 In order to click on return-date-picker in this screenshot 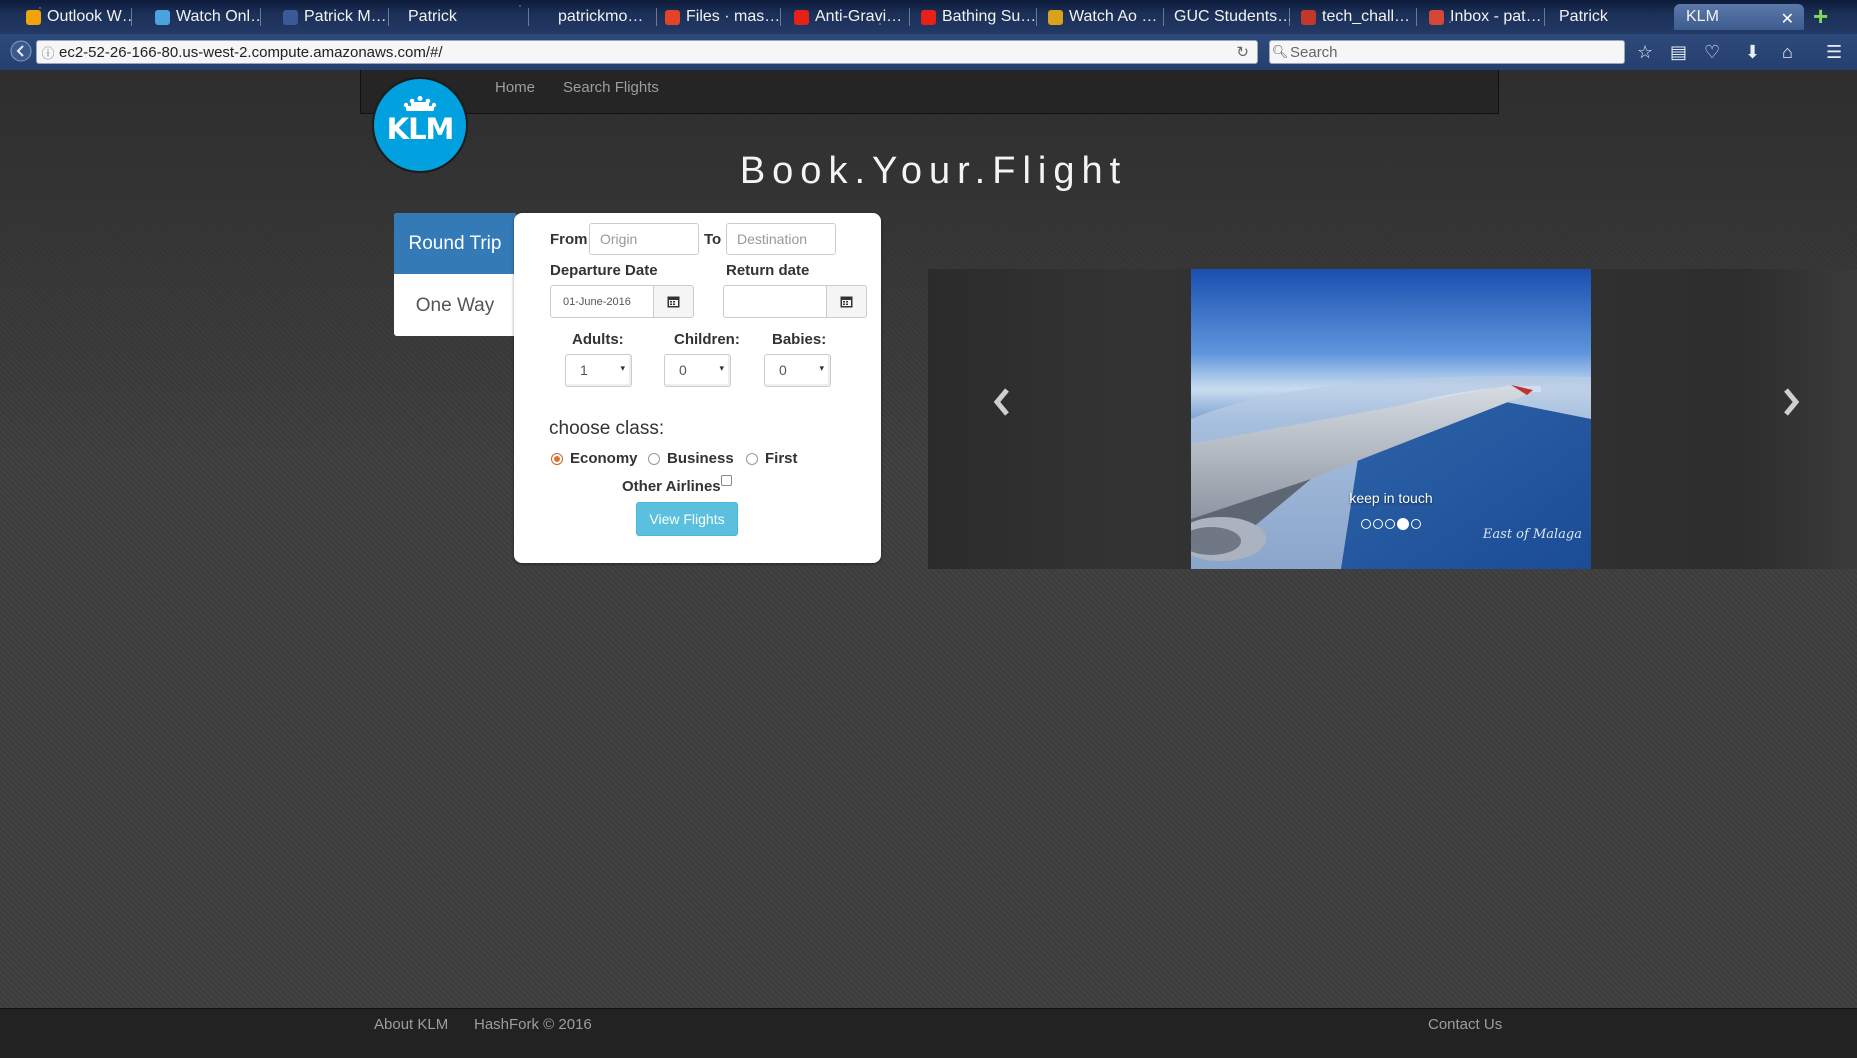, I will do `click(795, 301)`.